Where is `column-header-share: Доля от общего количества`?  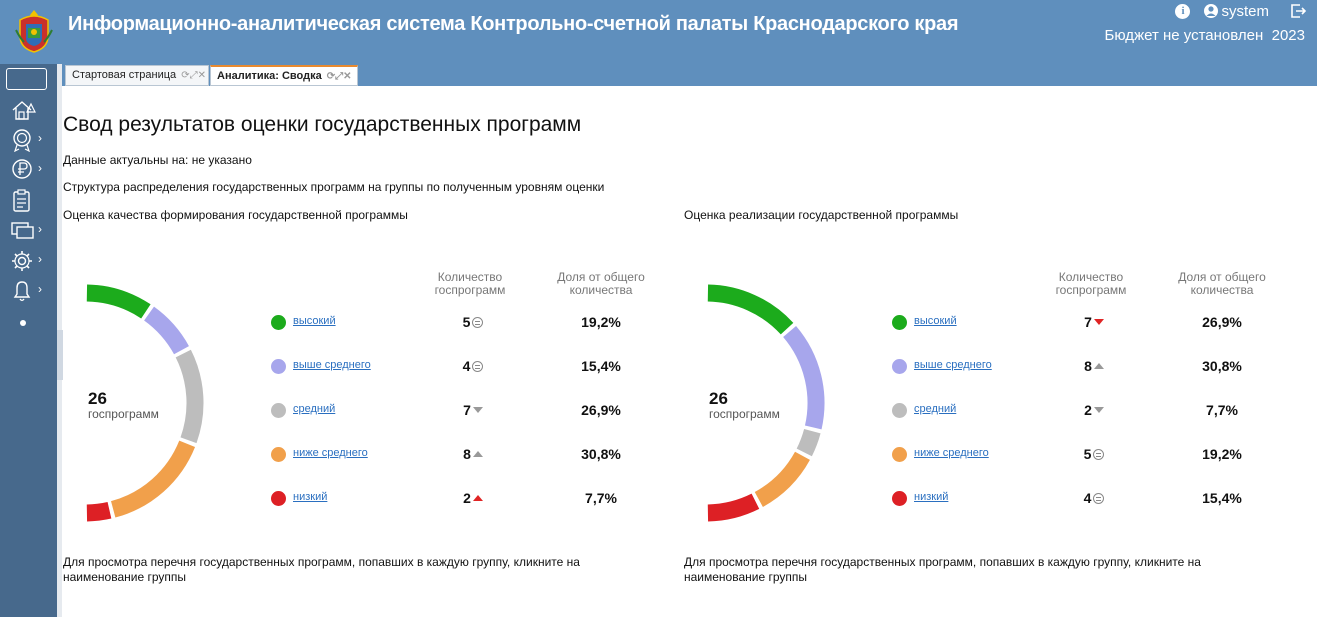
column-header-share: Доля от общего количества is located at coordinates (601, 283).